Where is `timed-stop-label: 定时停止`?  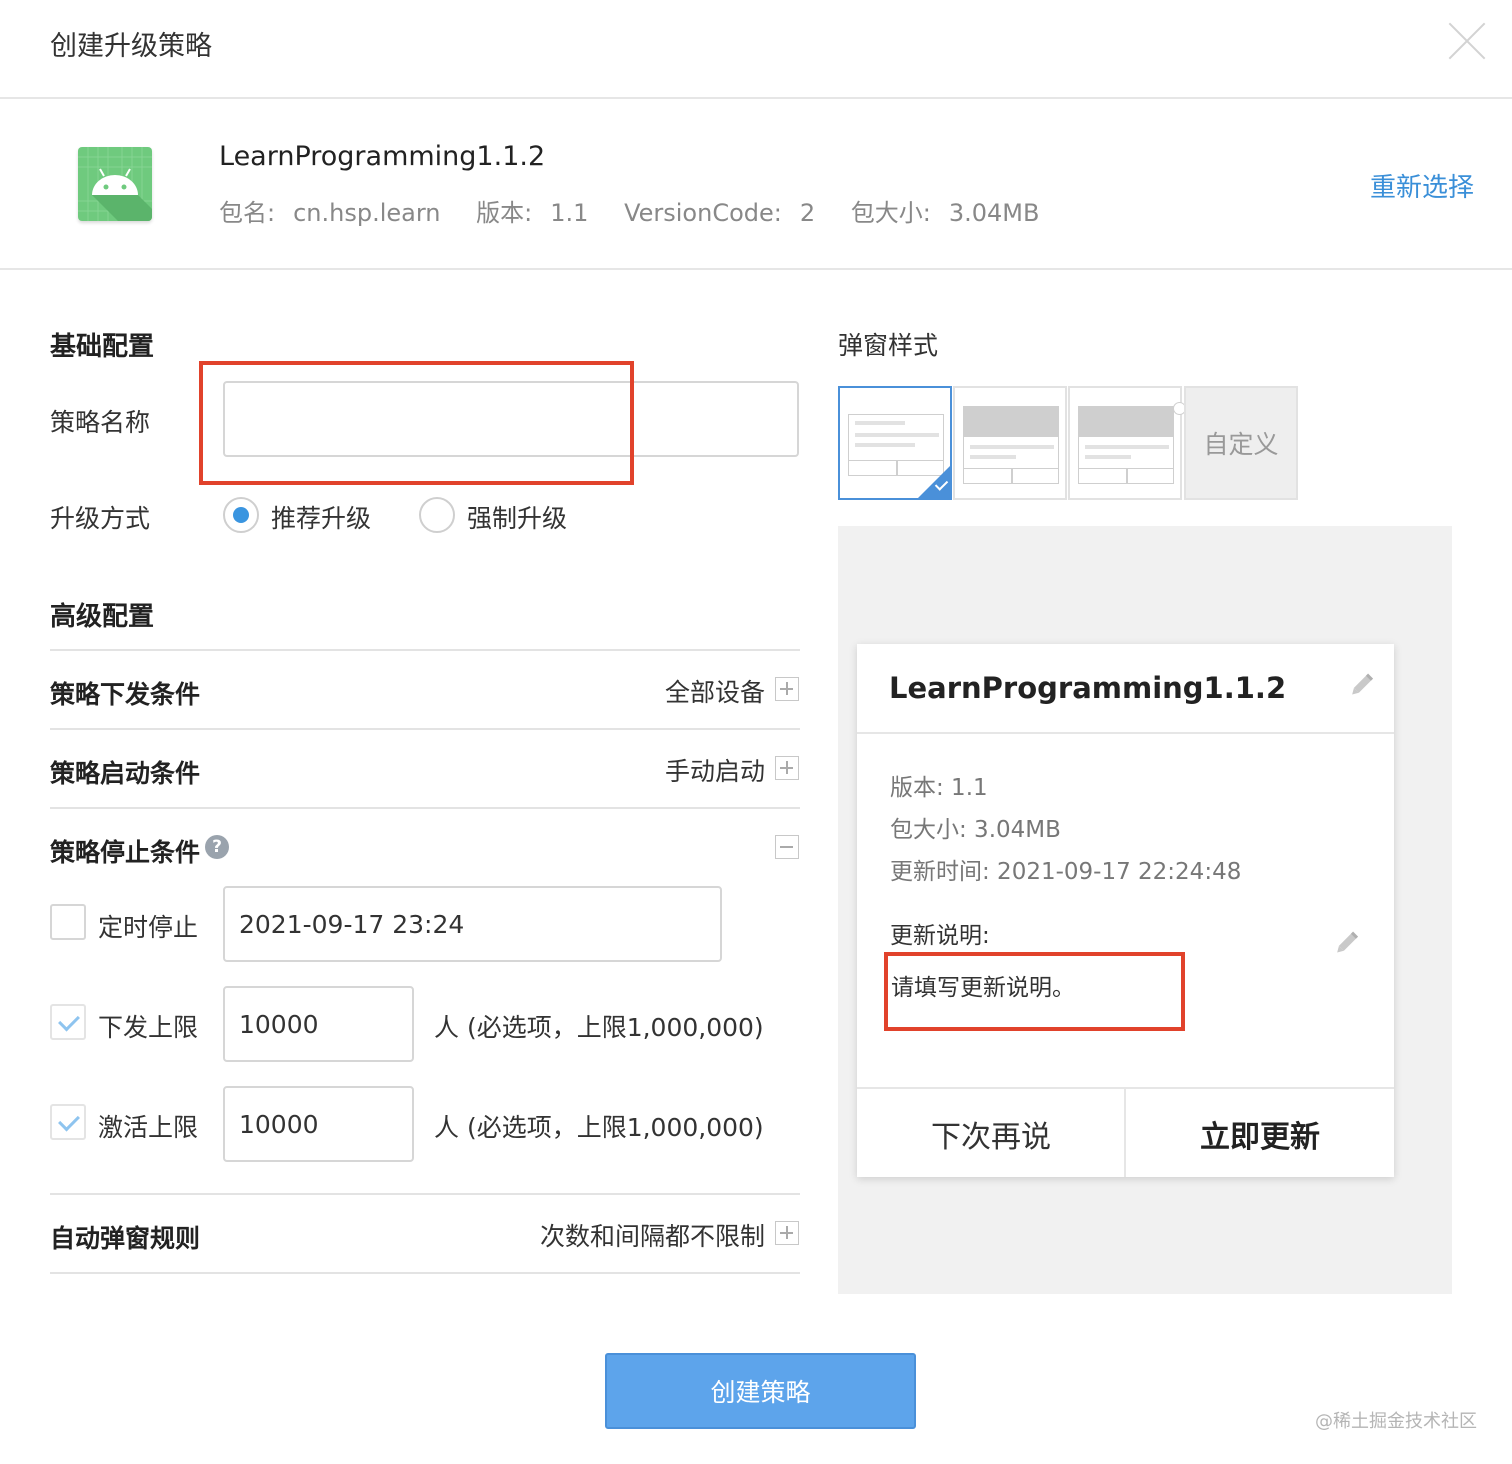
timed-stop-label: 定时停止 is located at coordinates (148, 927).